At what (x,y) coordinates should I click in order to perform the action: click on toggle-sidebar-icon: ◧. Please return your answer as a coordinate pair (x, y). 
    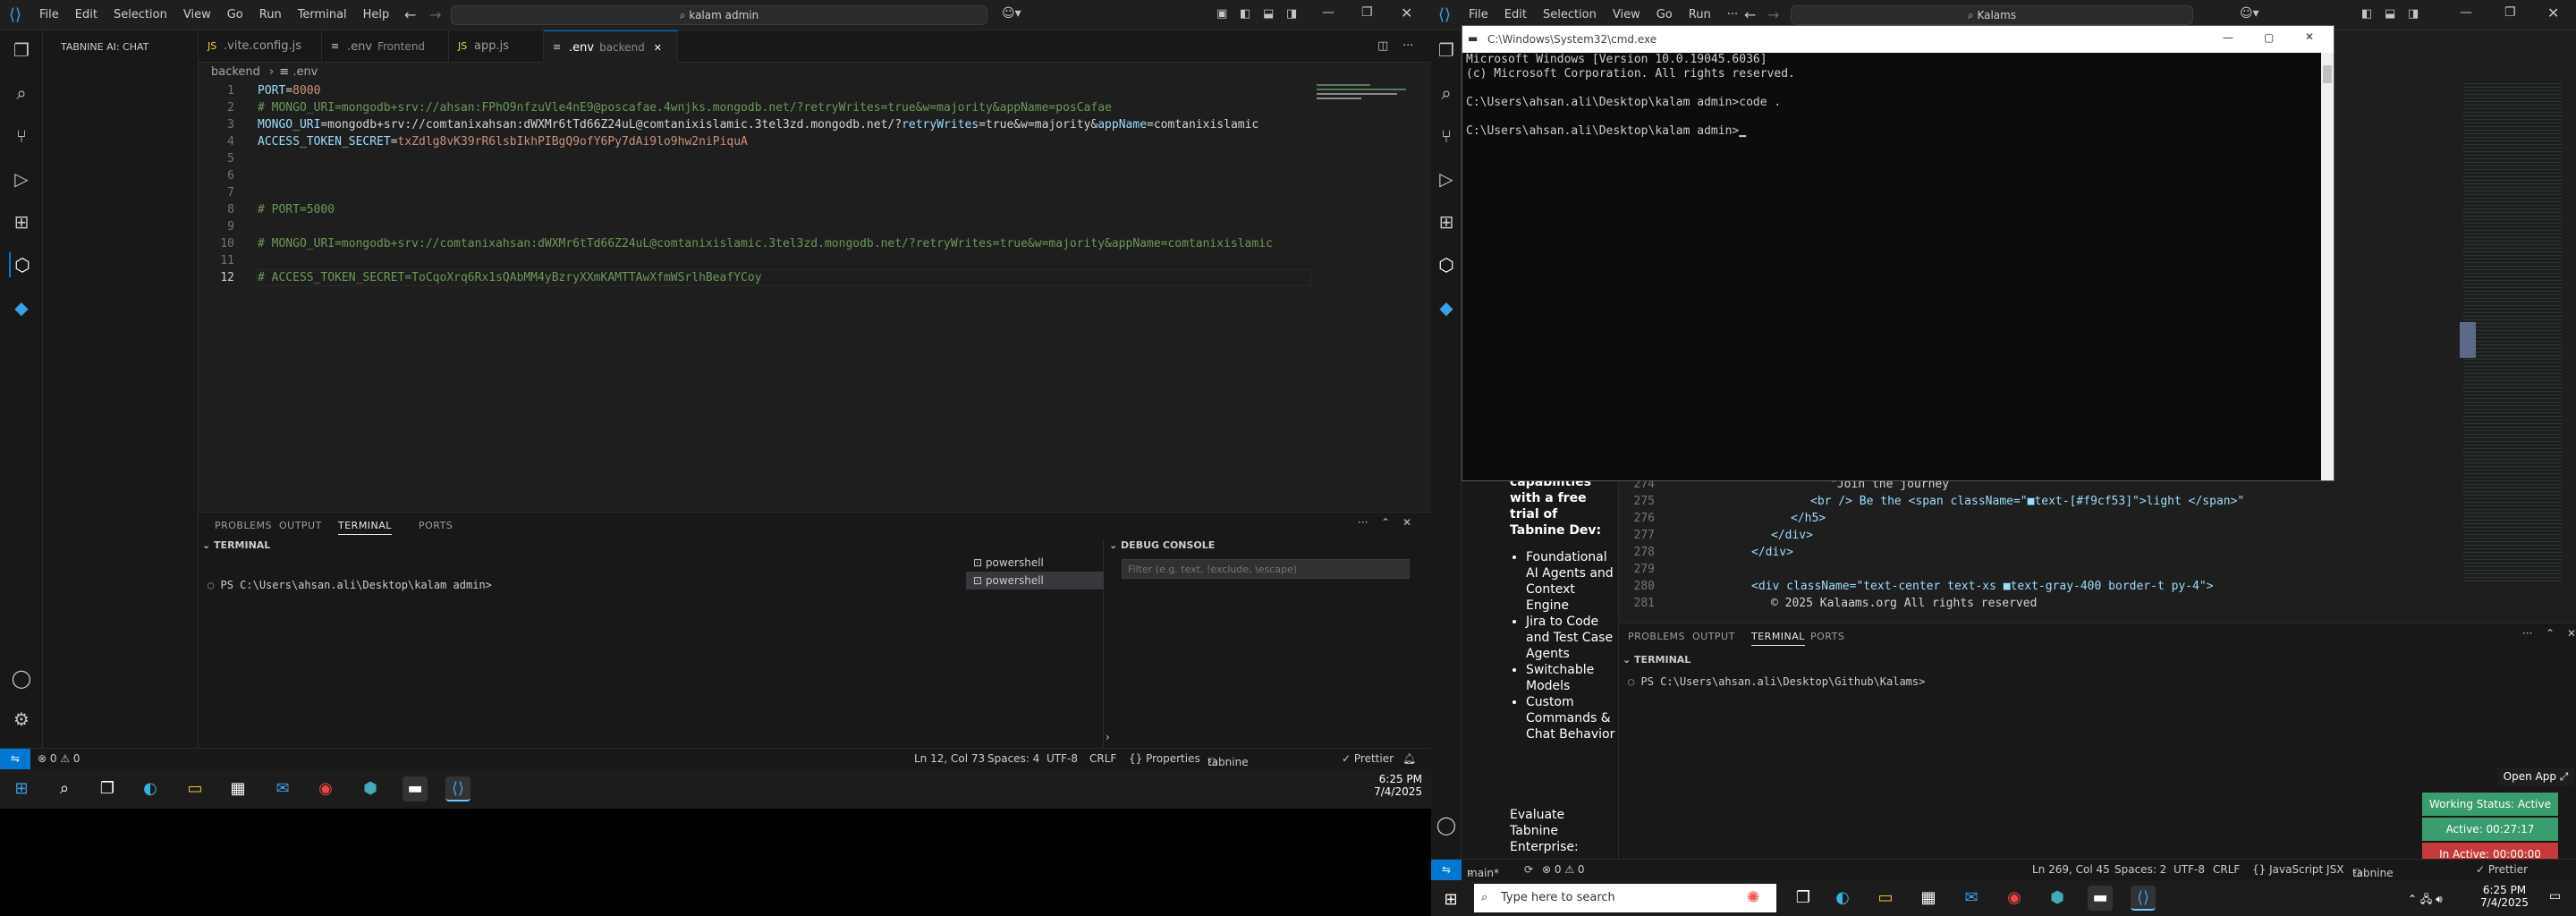
    Looking at the image, I should click on (1245, 14).